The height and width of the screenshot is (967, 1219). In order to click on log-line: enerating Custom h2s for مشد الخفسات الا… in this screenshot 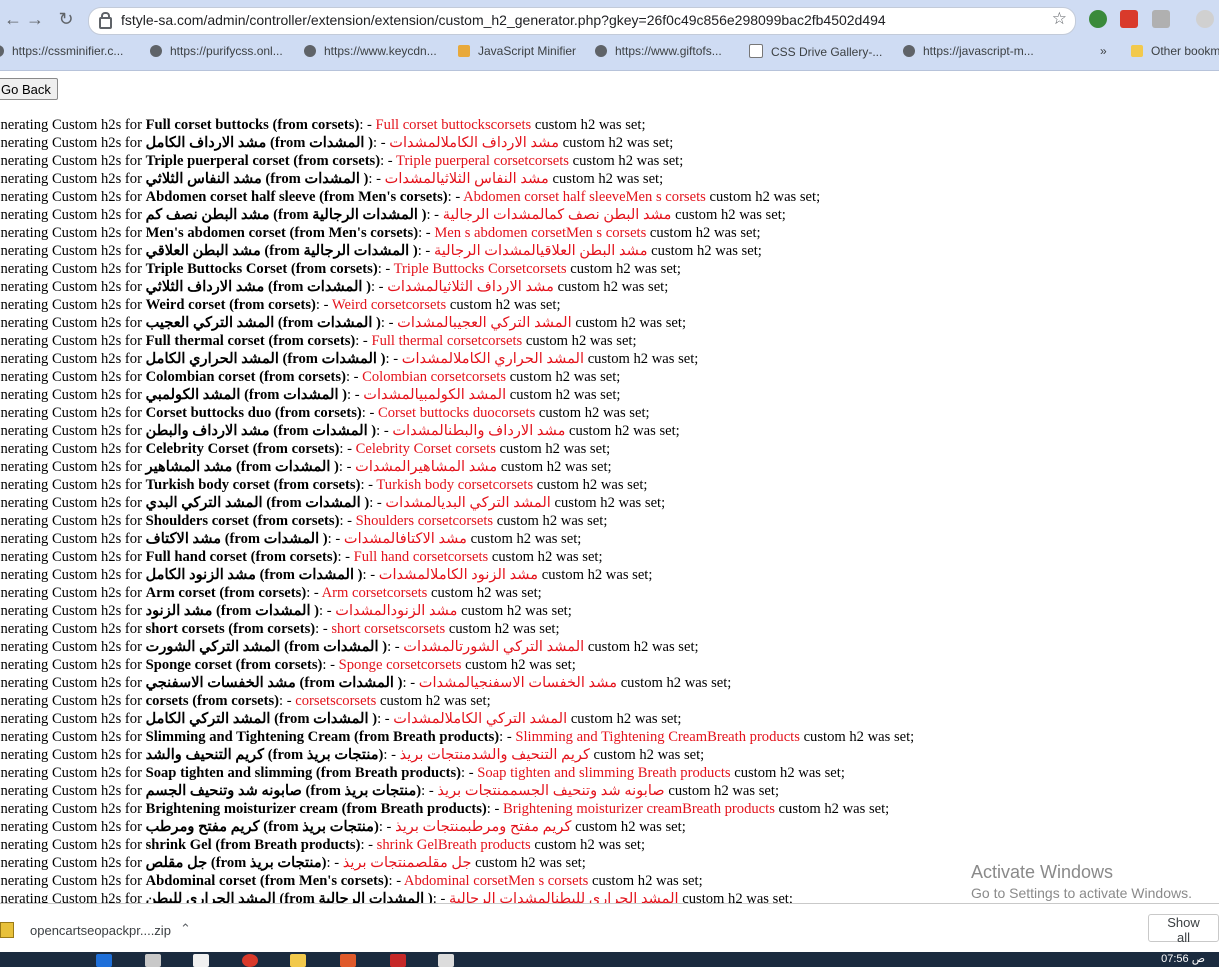, I will do `click(609, 683)`.